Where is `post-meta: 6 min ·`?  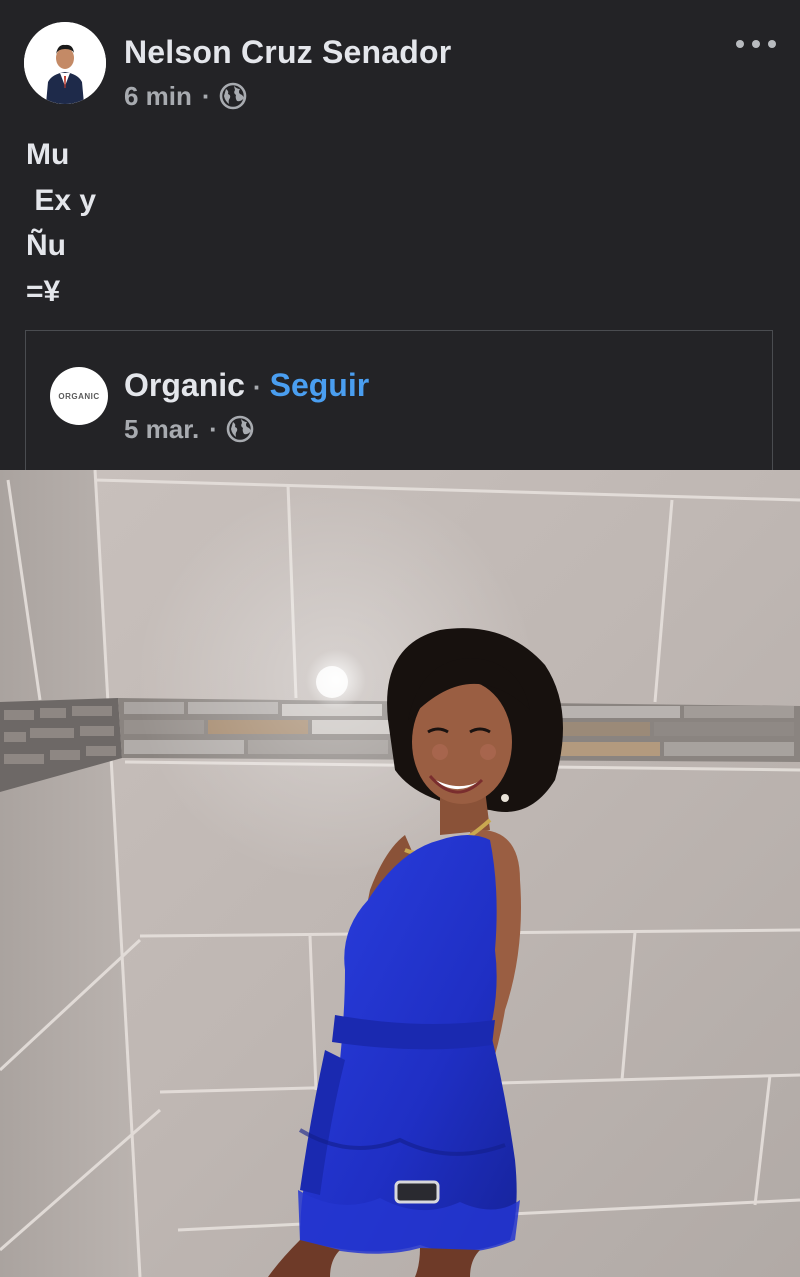 post-meta: 6 min · is located at coordinates (185, 96).